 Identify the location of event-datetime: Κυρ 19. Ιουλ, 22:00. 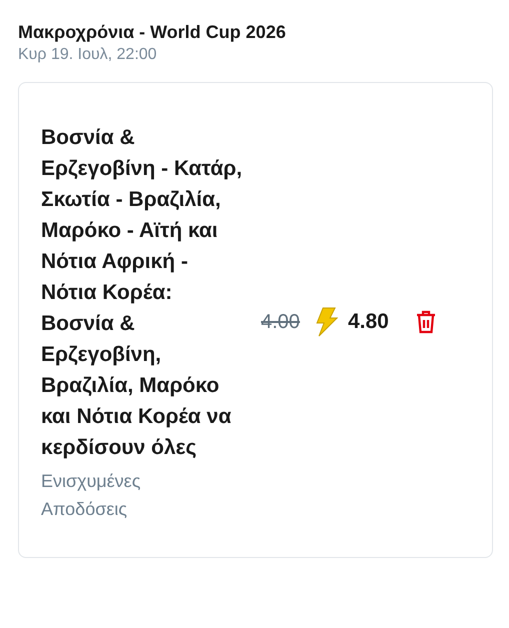
(88, 55).